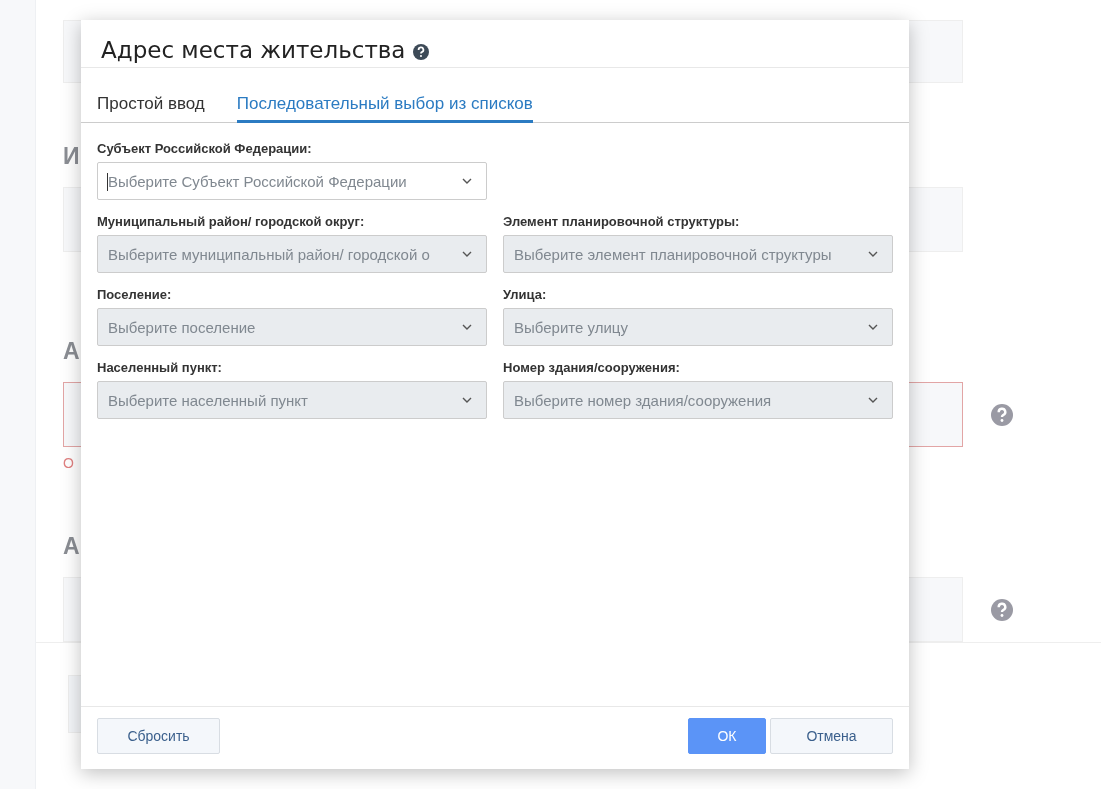  I want to click on dialog-title: Адрес места жительства, so click(253, 49).